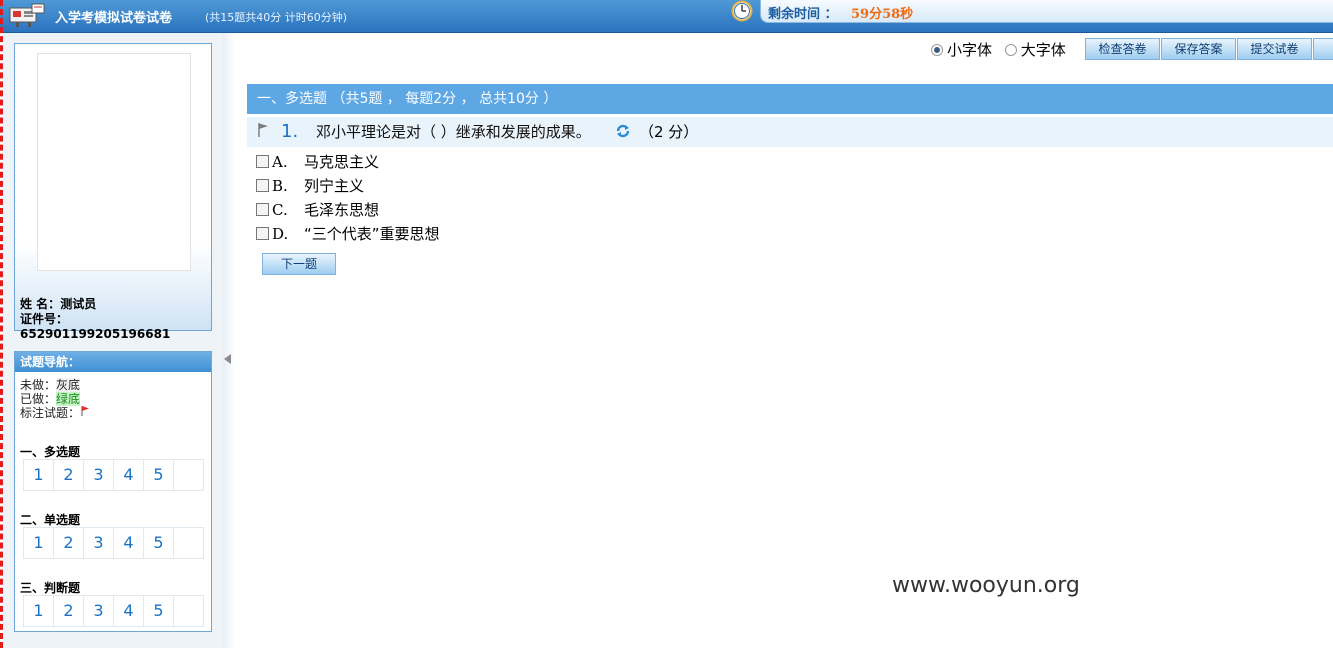 This screenshot has width=1333, height=648. What do you see at coordinates (334, 186) in the screenshot?
I see `option-text: 列宁主义` at bounding box center [334, 186].